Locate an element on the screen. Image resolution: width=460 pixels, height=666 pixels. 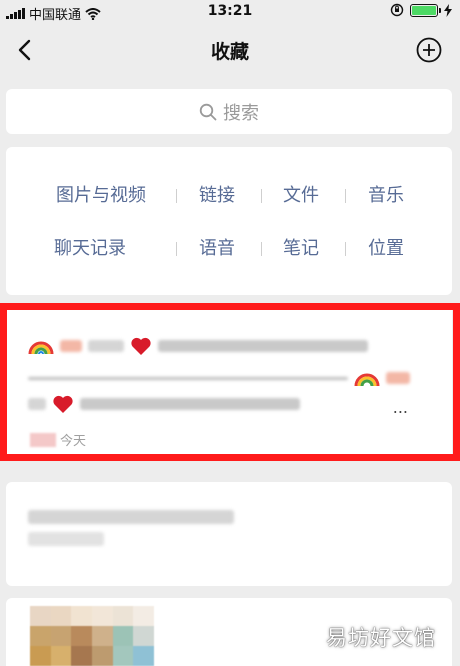
nav-bar: 收藏 is located at coordinates (230, 50).